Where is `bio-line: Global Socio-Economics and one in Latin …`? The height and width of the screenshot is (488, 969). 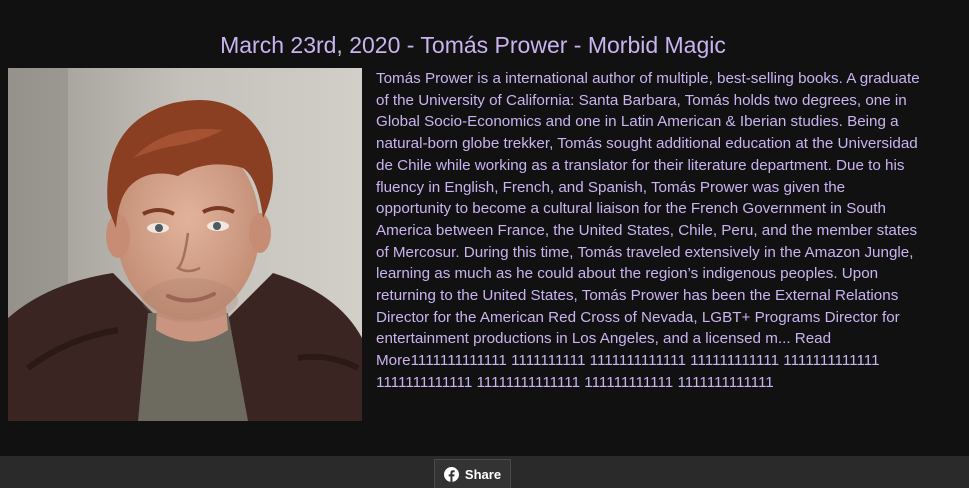
bio-line: Global Socio-Economics and one in Latin … is located at coordinates (637, 122).